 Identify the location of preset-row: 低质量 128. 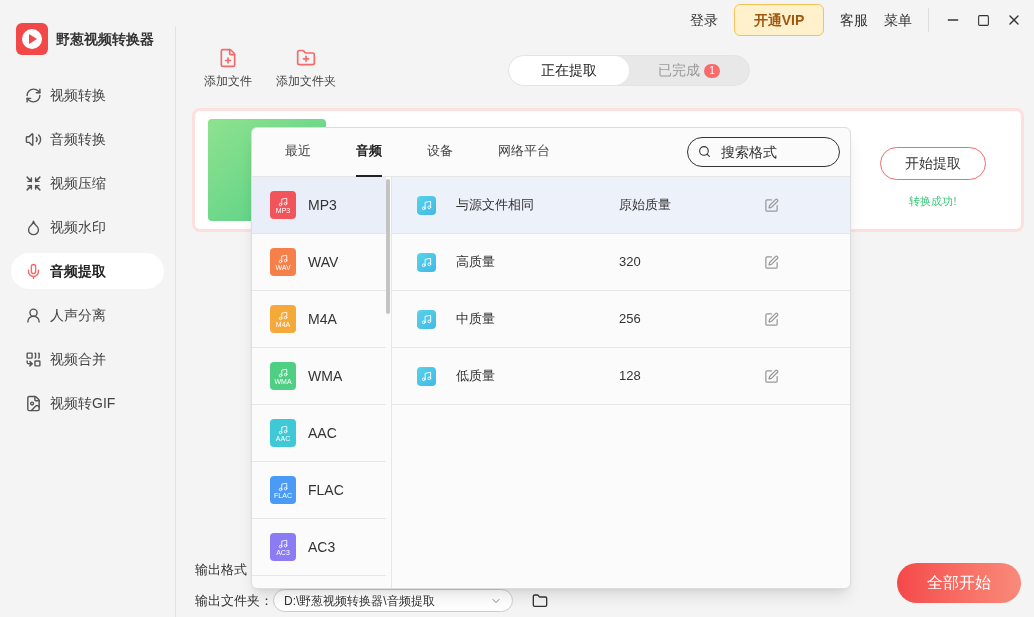
(621, 376).